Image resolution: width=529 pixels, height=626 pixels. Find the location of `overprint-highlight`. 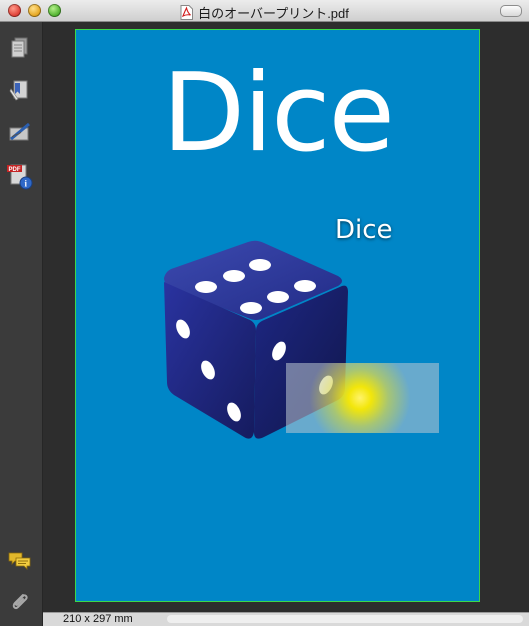

overprint-highlight is located at coordinates (362, 398).